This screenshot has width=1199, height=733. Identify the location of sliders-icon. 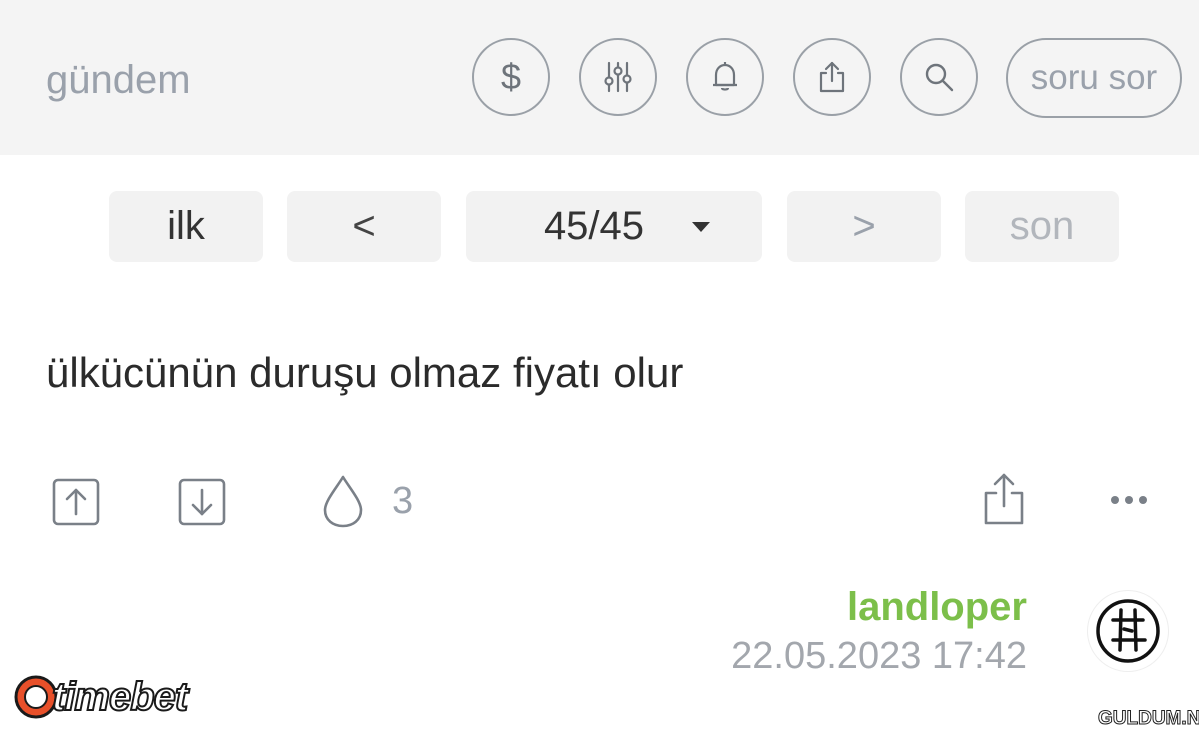
(618, 77).